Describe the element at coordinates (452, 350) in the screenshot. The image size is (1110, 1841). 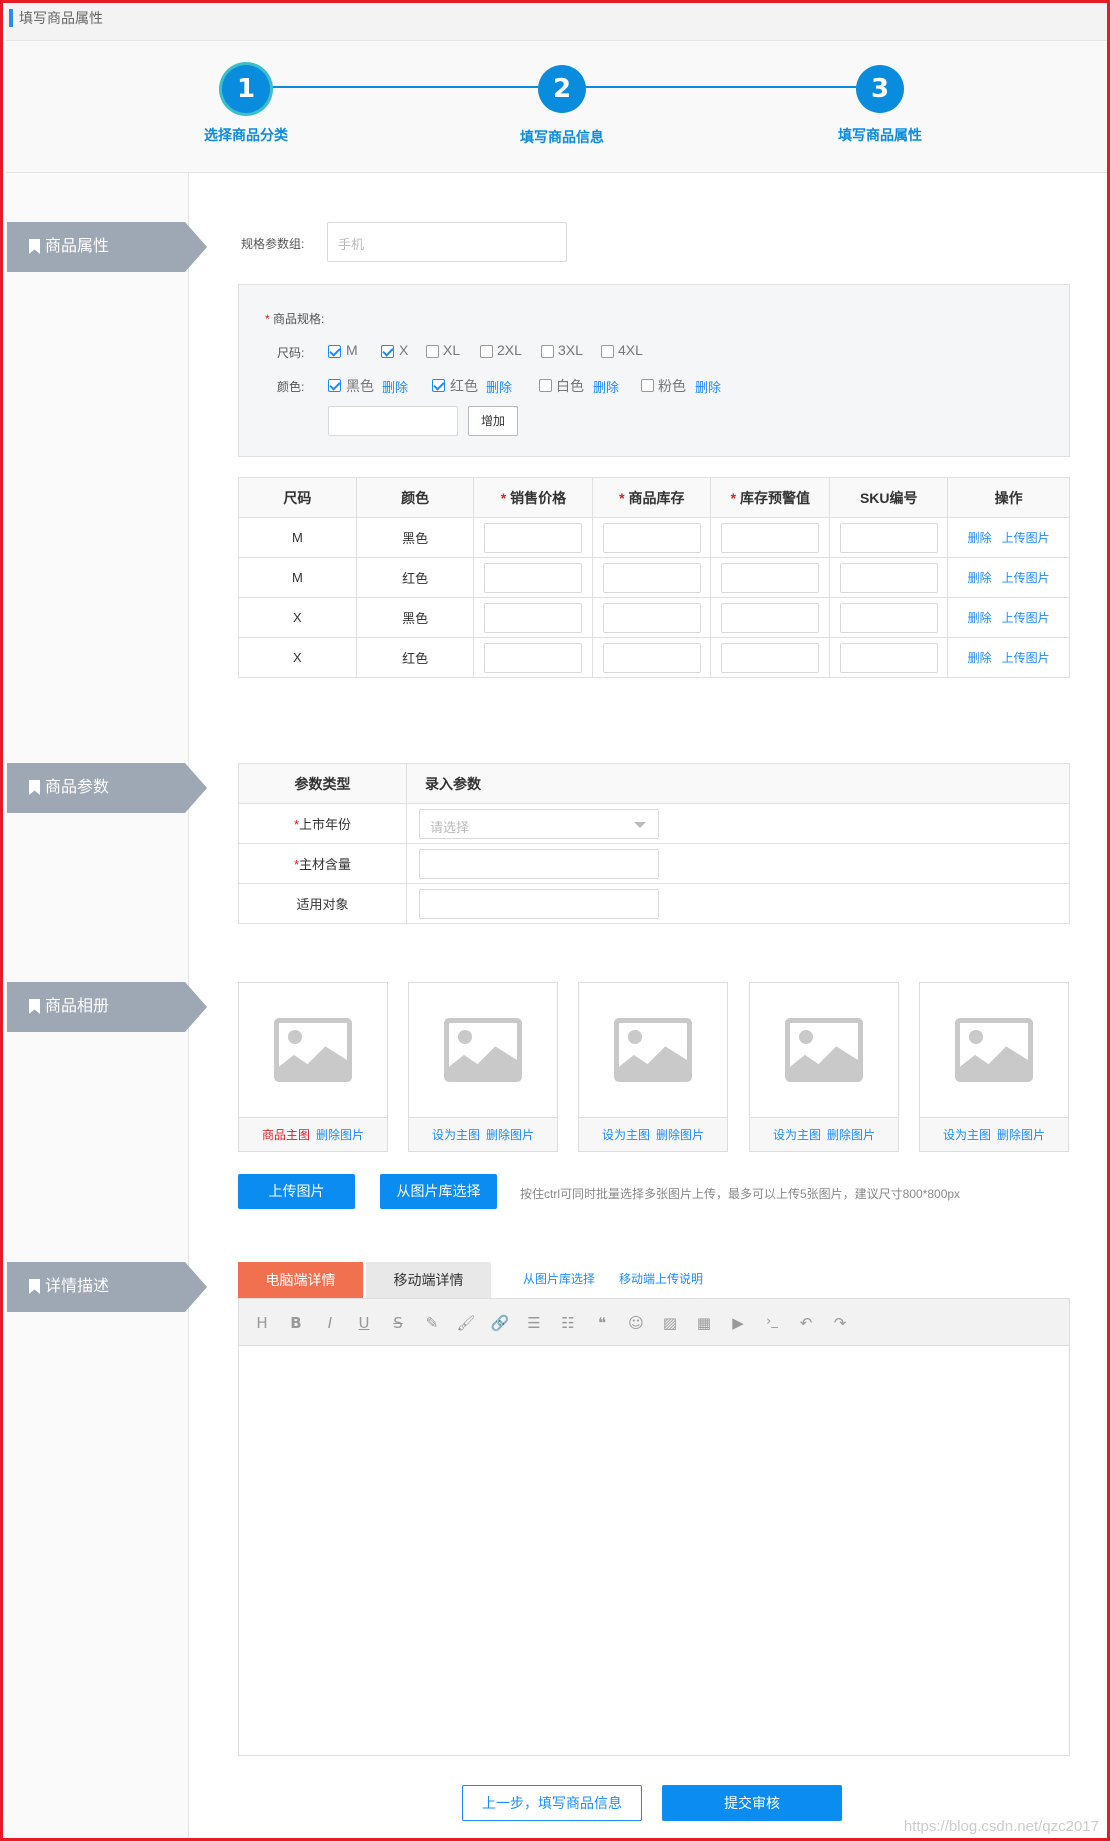
I see `size-label-xl: XL` at that location.